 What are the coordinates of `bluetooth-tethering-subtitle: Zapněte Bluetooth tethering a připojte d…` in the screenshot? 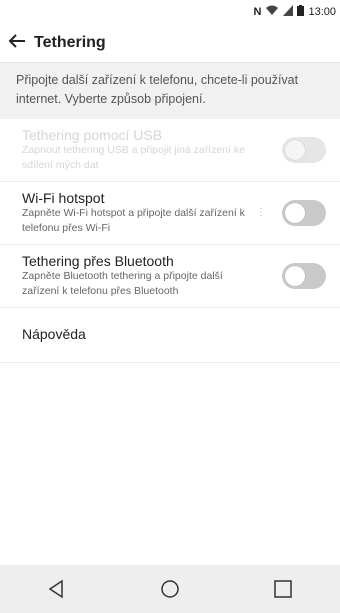 It's located at (122, 283).